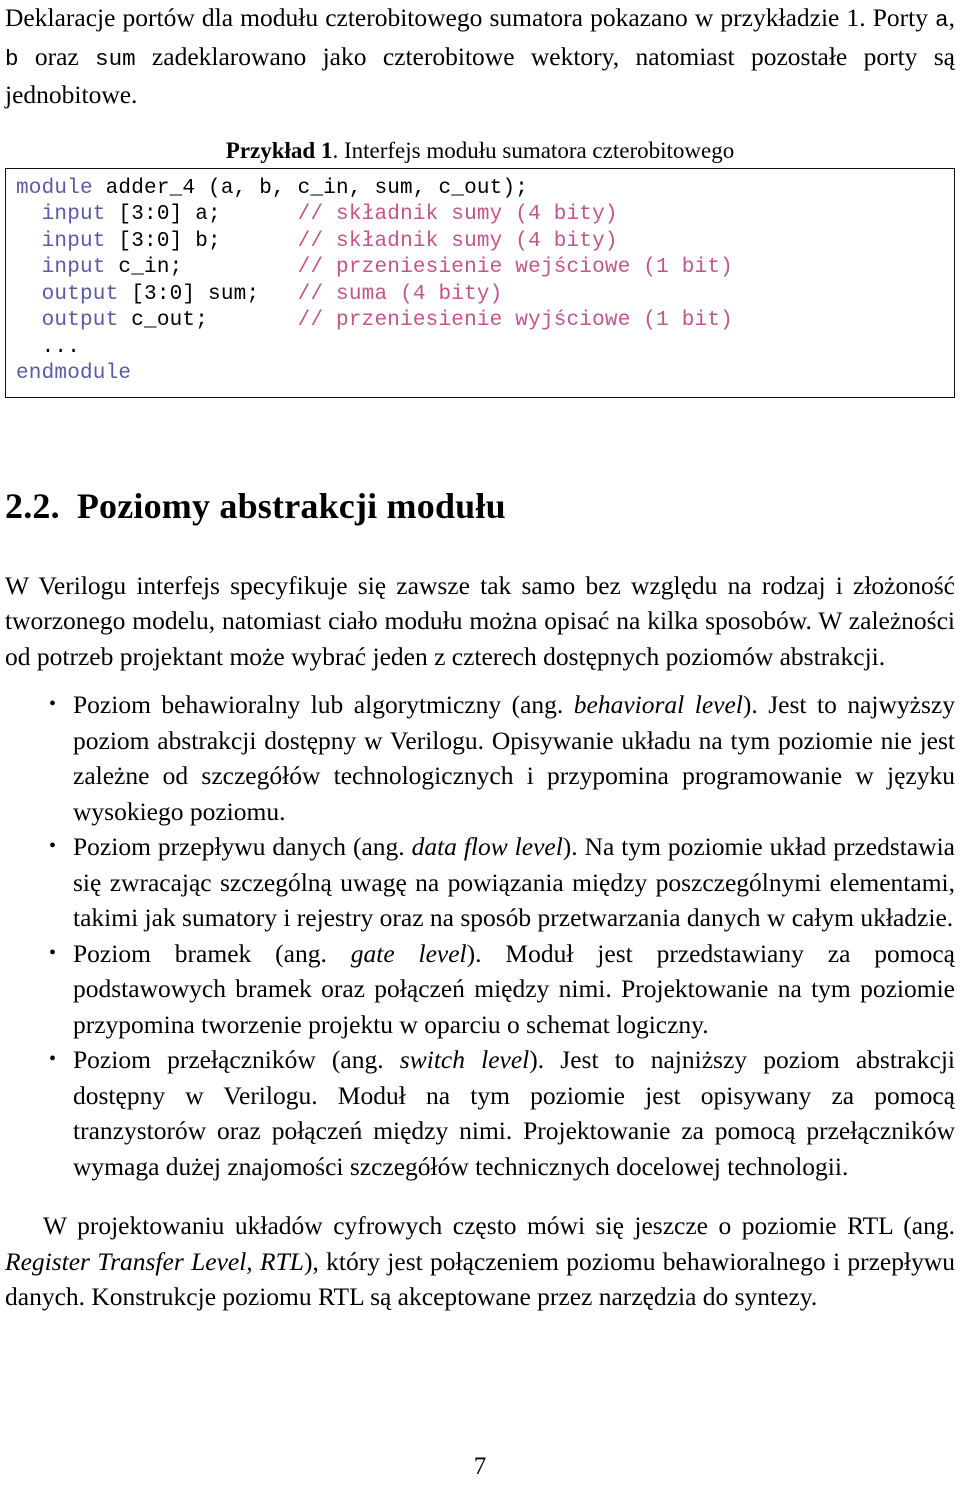 The image size is (960, 1512). What do you see at coordinates (12, 58) in the screenshot?
I see `port-name-b: b` at bounding box center [12, 58].